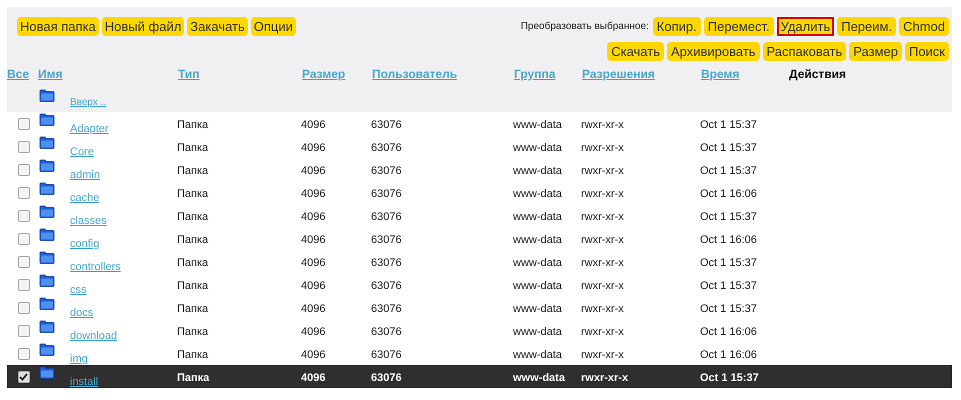 Image resolution: width=961 pixels, height=400 pixels. What do you see at coordinates (817, 74) in the screenshot?
I see `column-header: Действия` at bounding box center [817, 74].